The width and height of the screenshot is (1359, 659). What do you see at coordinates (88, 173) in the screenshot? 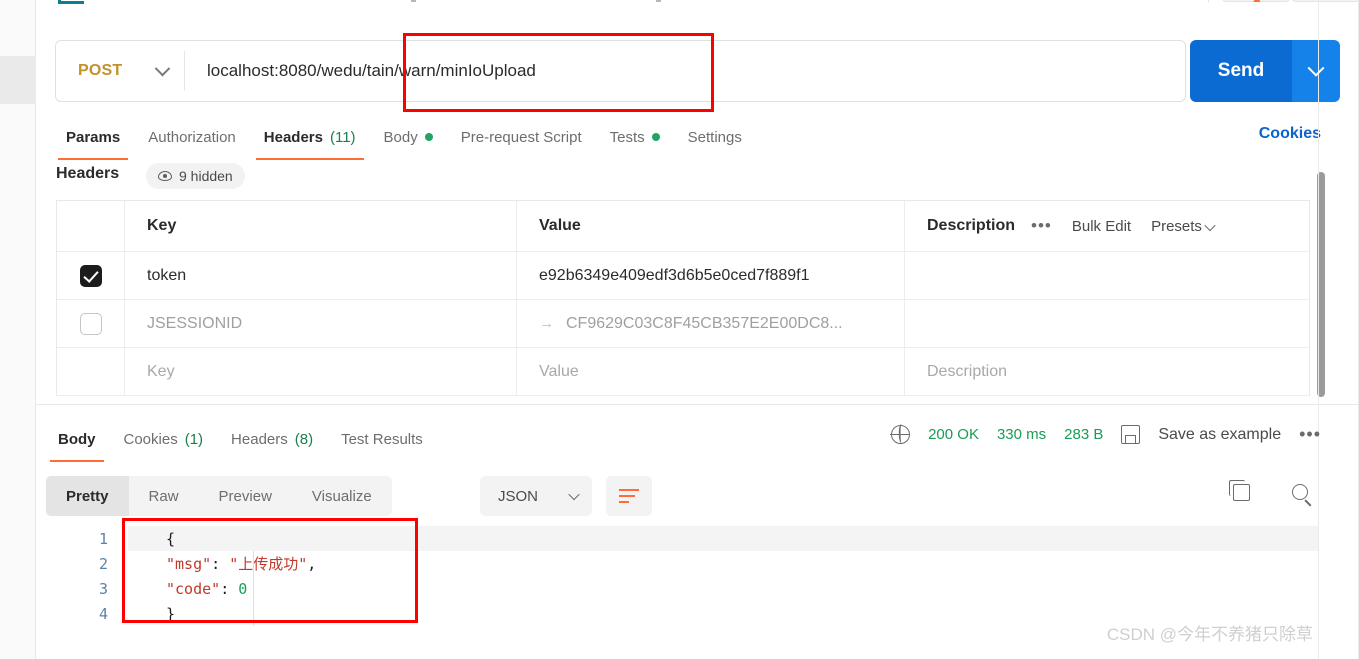
I see `headers-section-label: Headers` at bounding box center [88, 173].